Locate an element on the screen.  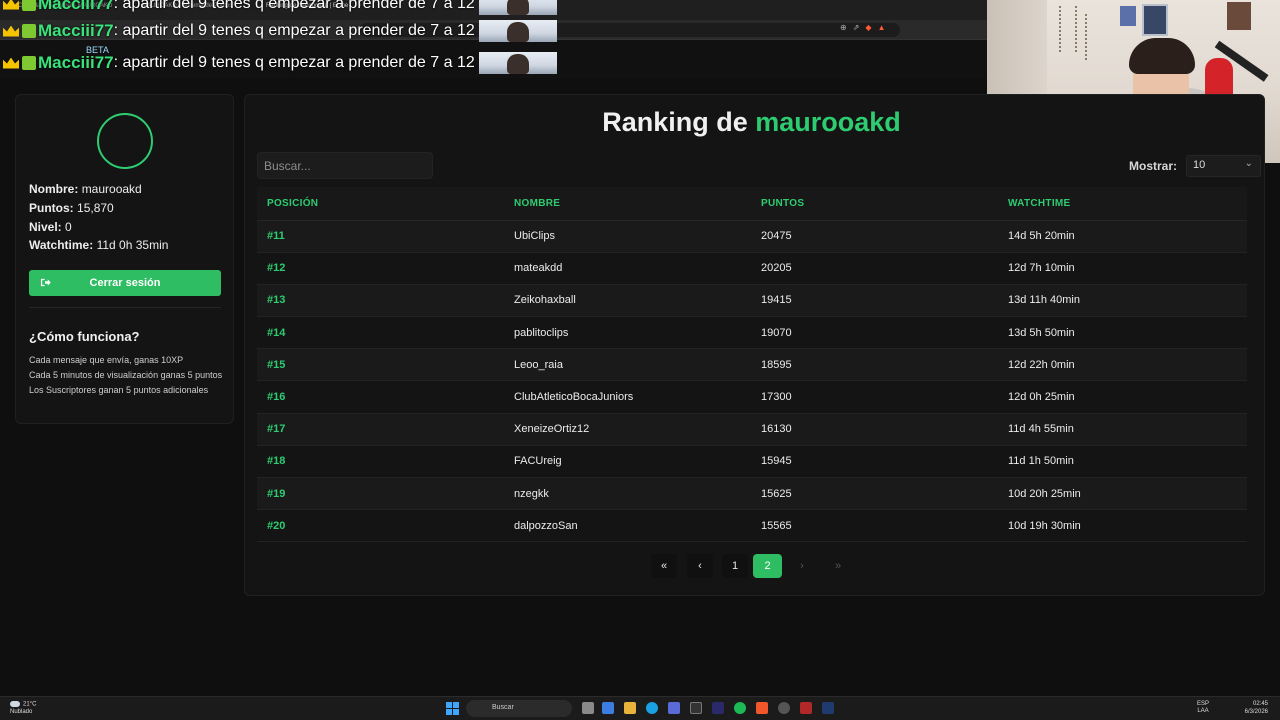
brave-rewards-icon: ▲ is located at coordinates (885, 27).